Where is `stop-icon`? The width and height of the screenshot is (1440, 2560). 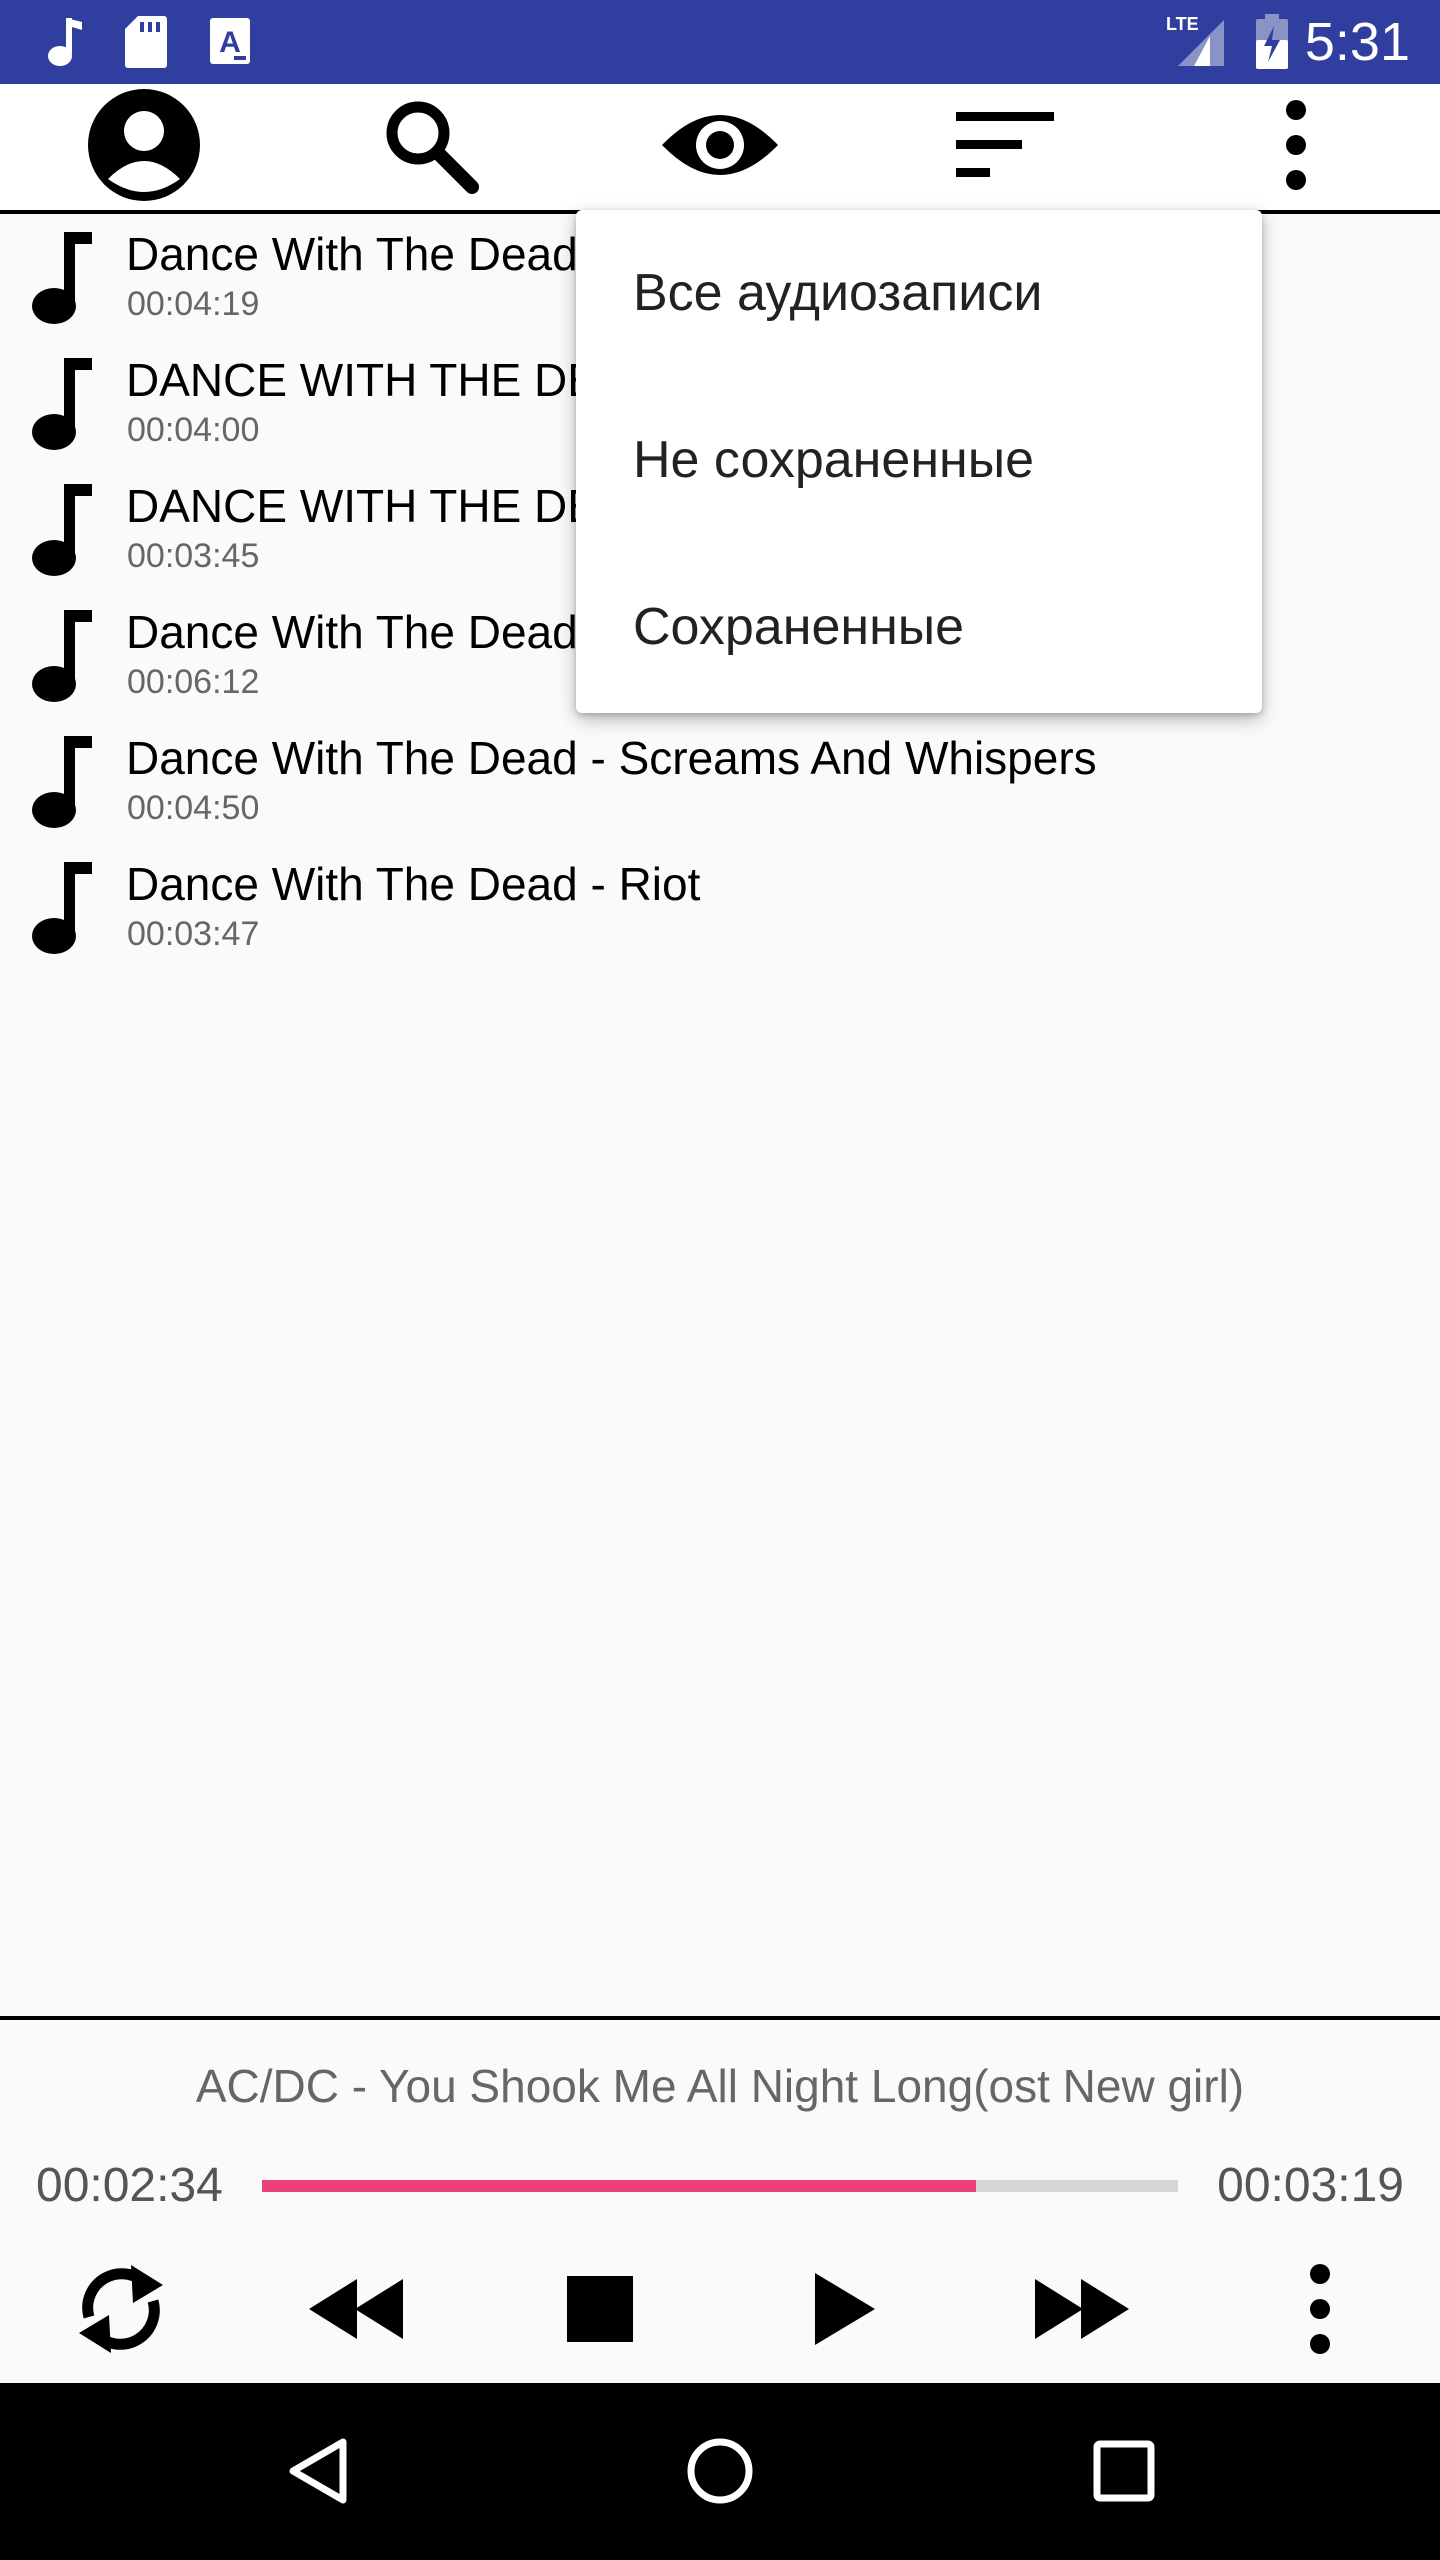 stop-icon is located at coordinates (600, 2311).